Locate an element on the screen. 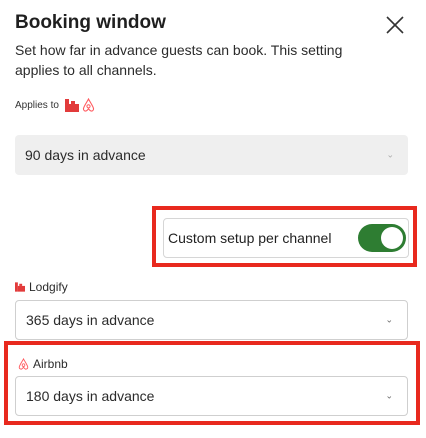  airbnb-booking-window-value: 180 days in advance is located at coordinates (90, 396).